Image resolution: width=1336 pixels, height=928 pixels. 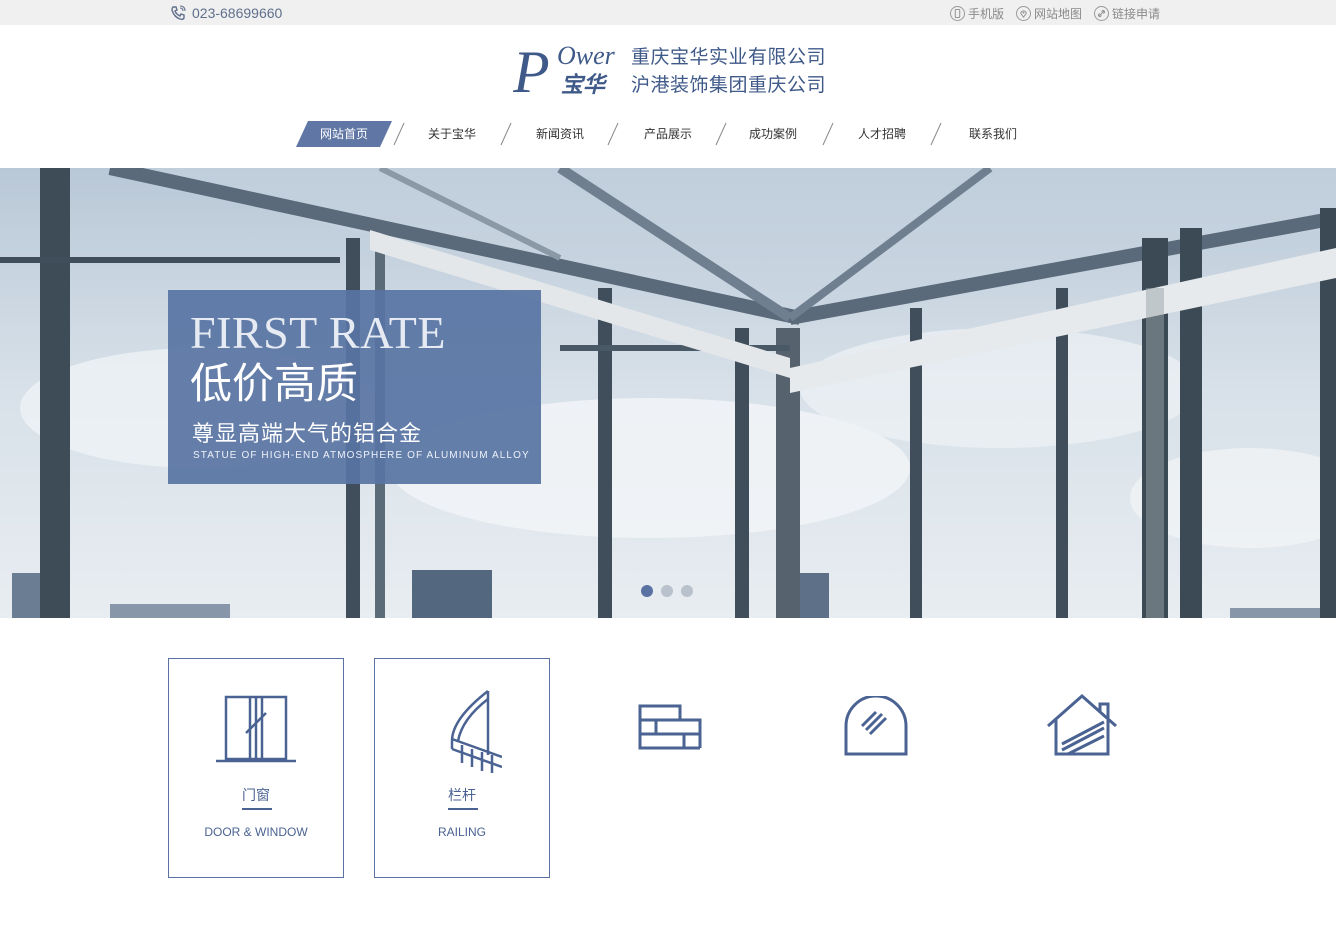 I want to click on railing-icon, so click(x=476, y=731).